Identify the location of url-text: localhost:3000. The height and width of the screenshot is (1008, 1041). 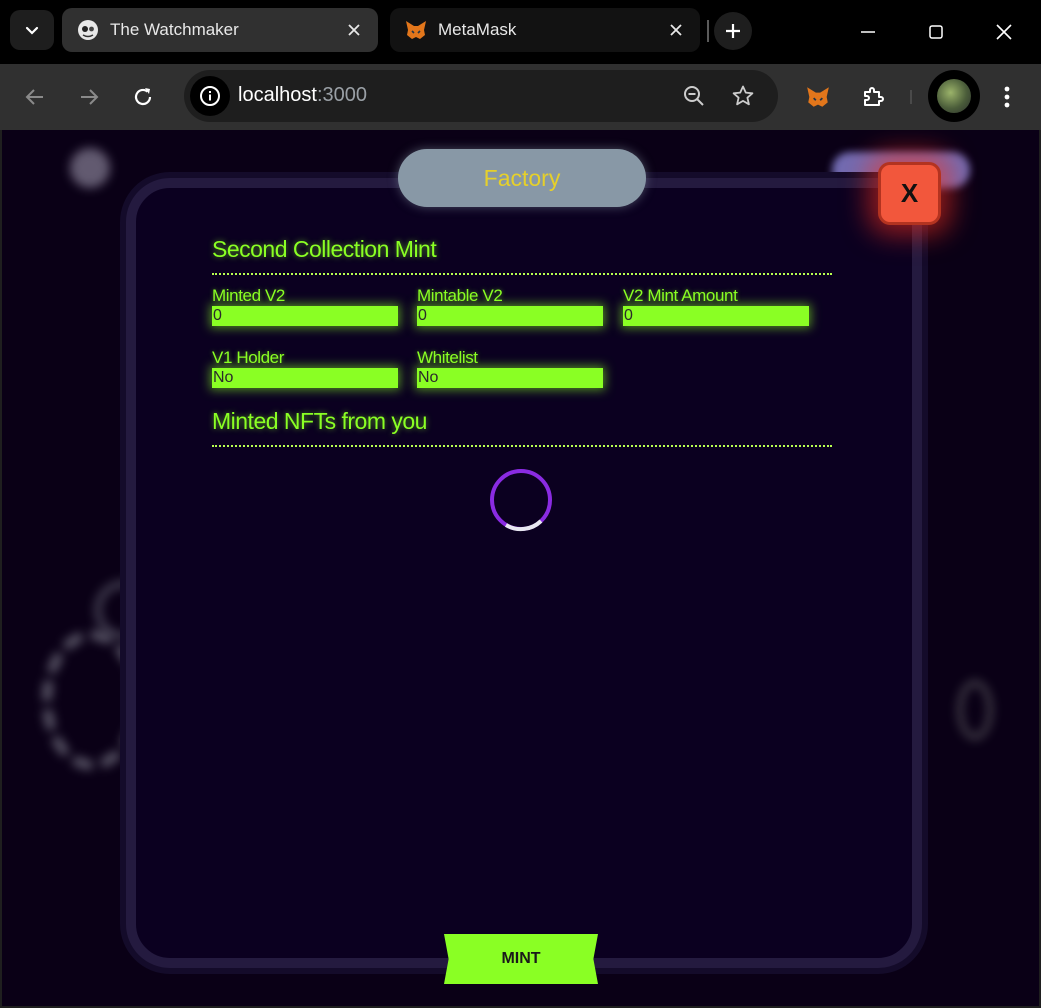
(302, 95).